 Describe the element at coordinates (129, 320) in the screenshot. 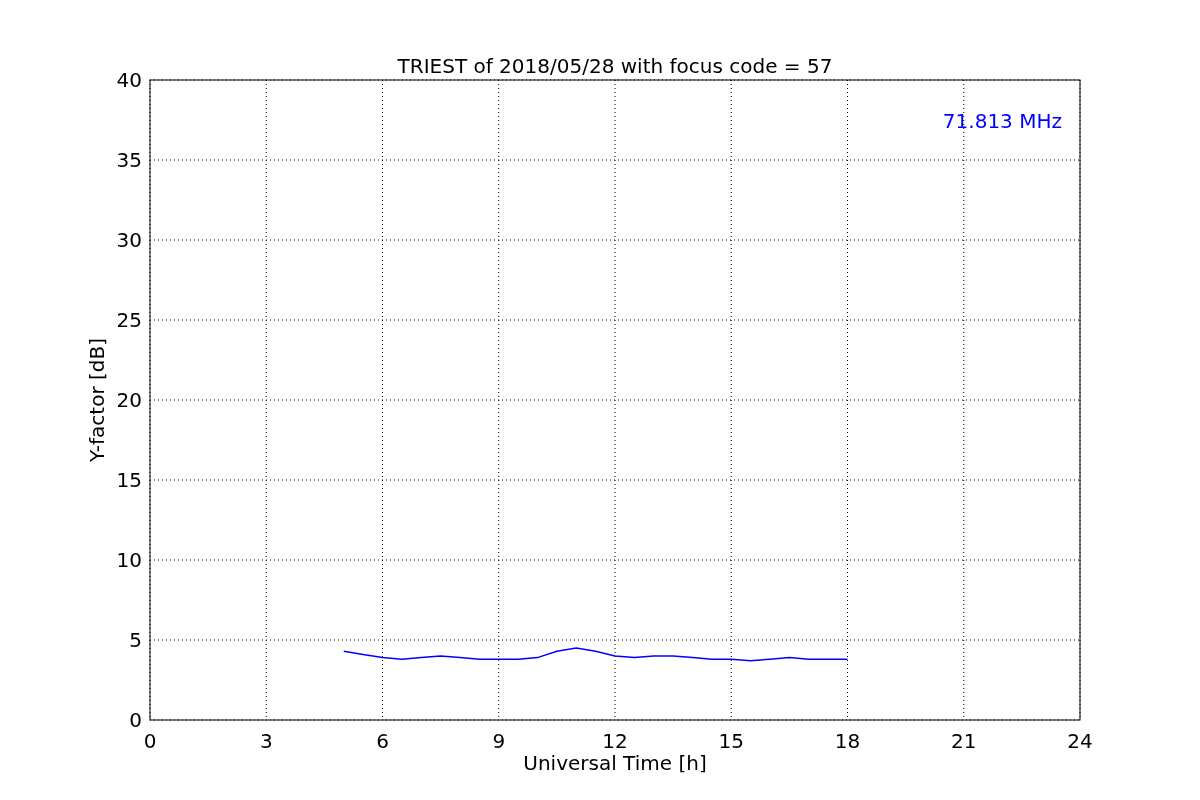

I see `y-tick-label: 25` at that location.